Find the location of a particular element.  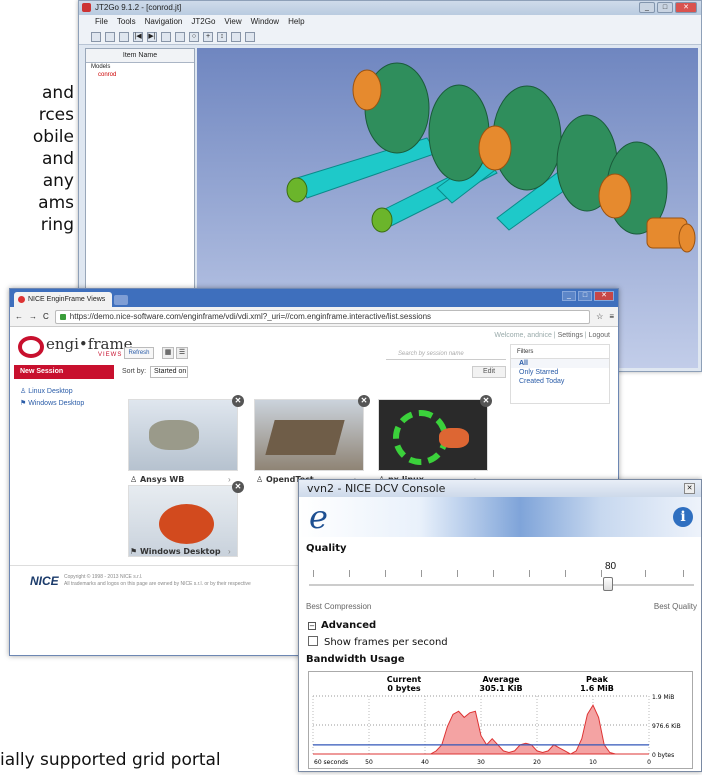

rotate-icon: ○ is located at coordinates (194, 36).